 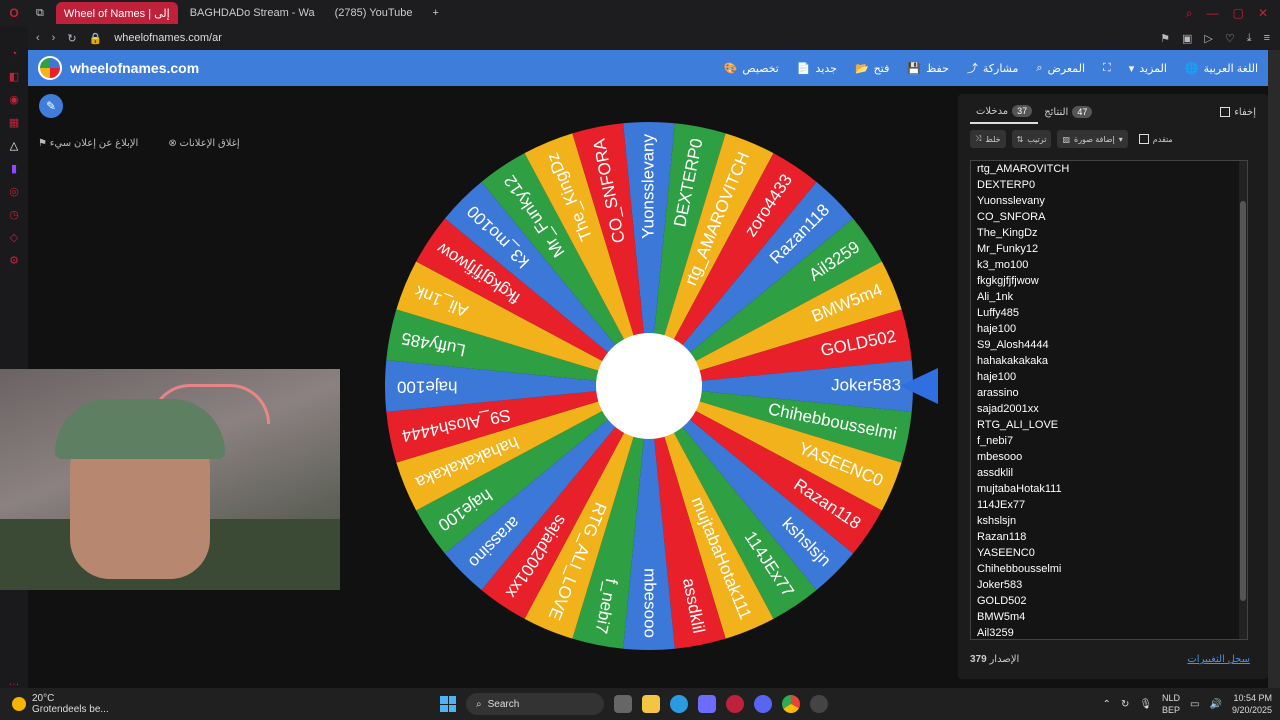 What do you see at coordinates (1109, 265) in the screenshot?
I see `entry-line: k3_mo100` at bounding box center [1109, 265].